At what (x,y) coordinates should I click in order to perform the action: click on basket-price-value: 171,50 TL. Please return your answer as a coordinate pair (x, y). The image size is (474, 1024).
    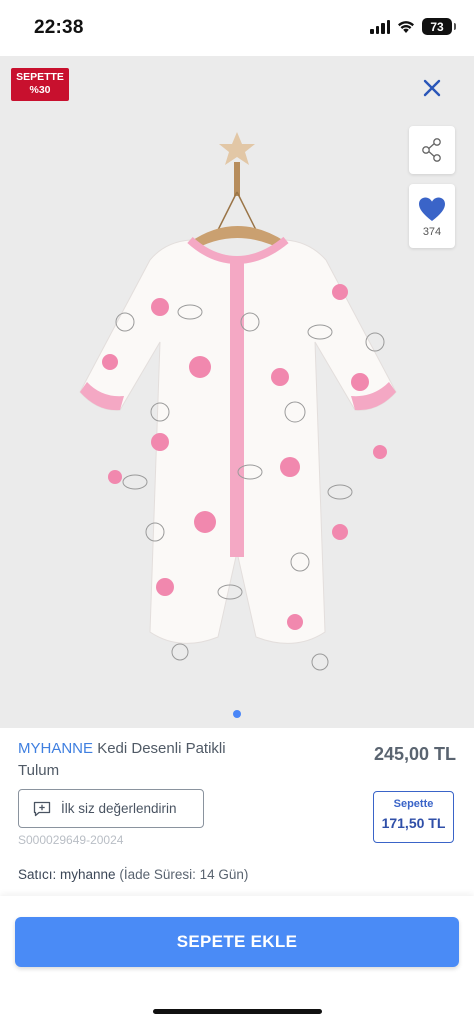
    Looking at the image, I should click on (413, 823).